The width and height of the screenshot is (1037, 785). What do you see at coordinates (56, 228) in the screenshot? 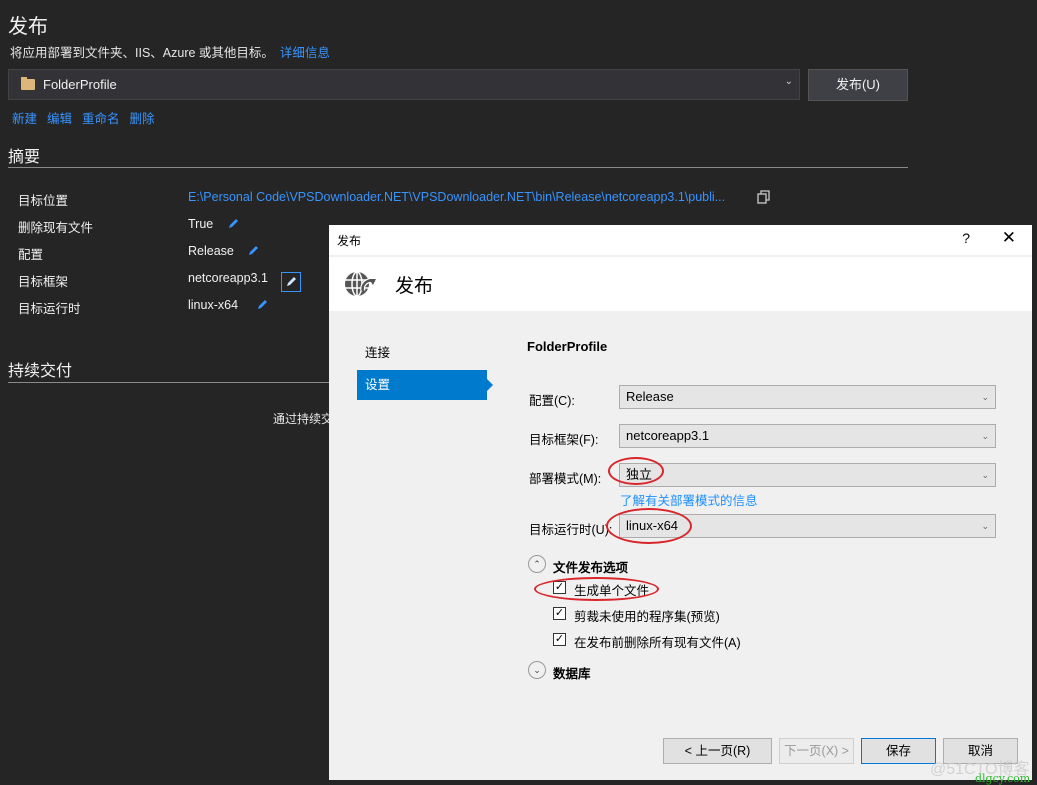
I see `summary-label-delete-existing: 删除现有文件` at bounding box center [56, 228].